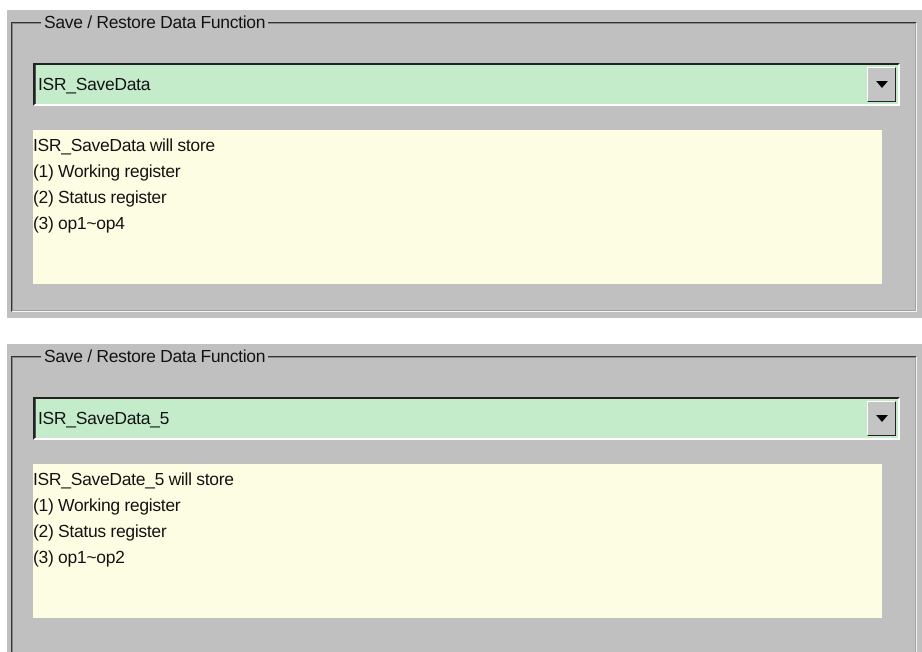  I want to click on description-line: ISR_SaveData will store, so click(124, 145).